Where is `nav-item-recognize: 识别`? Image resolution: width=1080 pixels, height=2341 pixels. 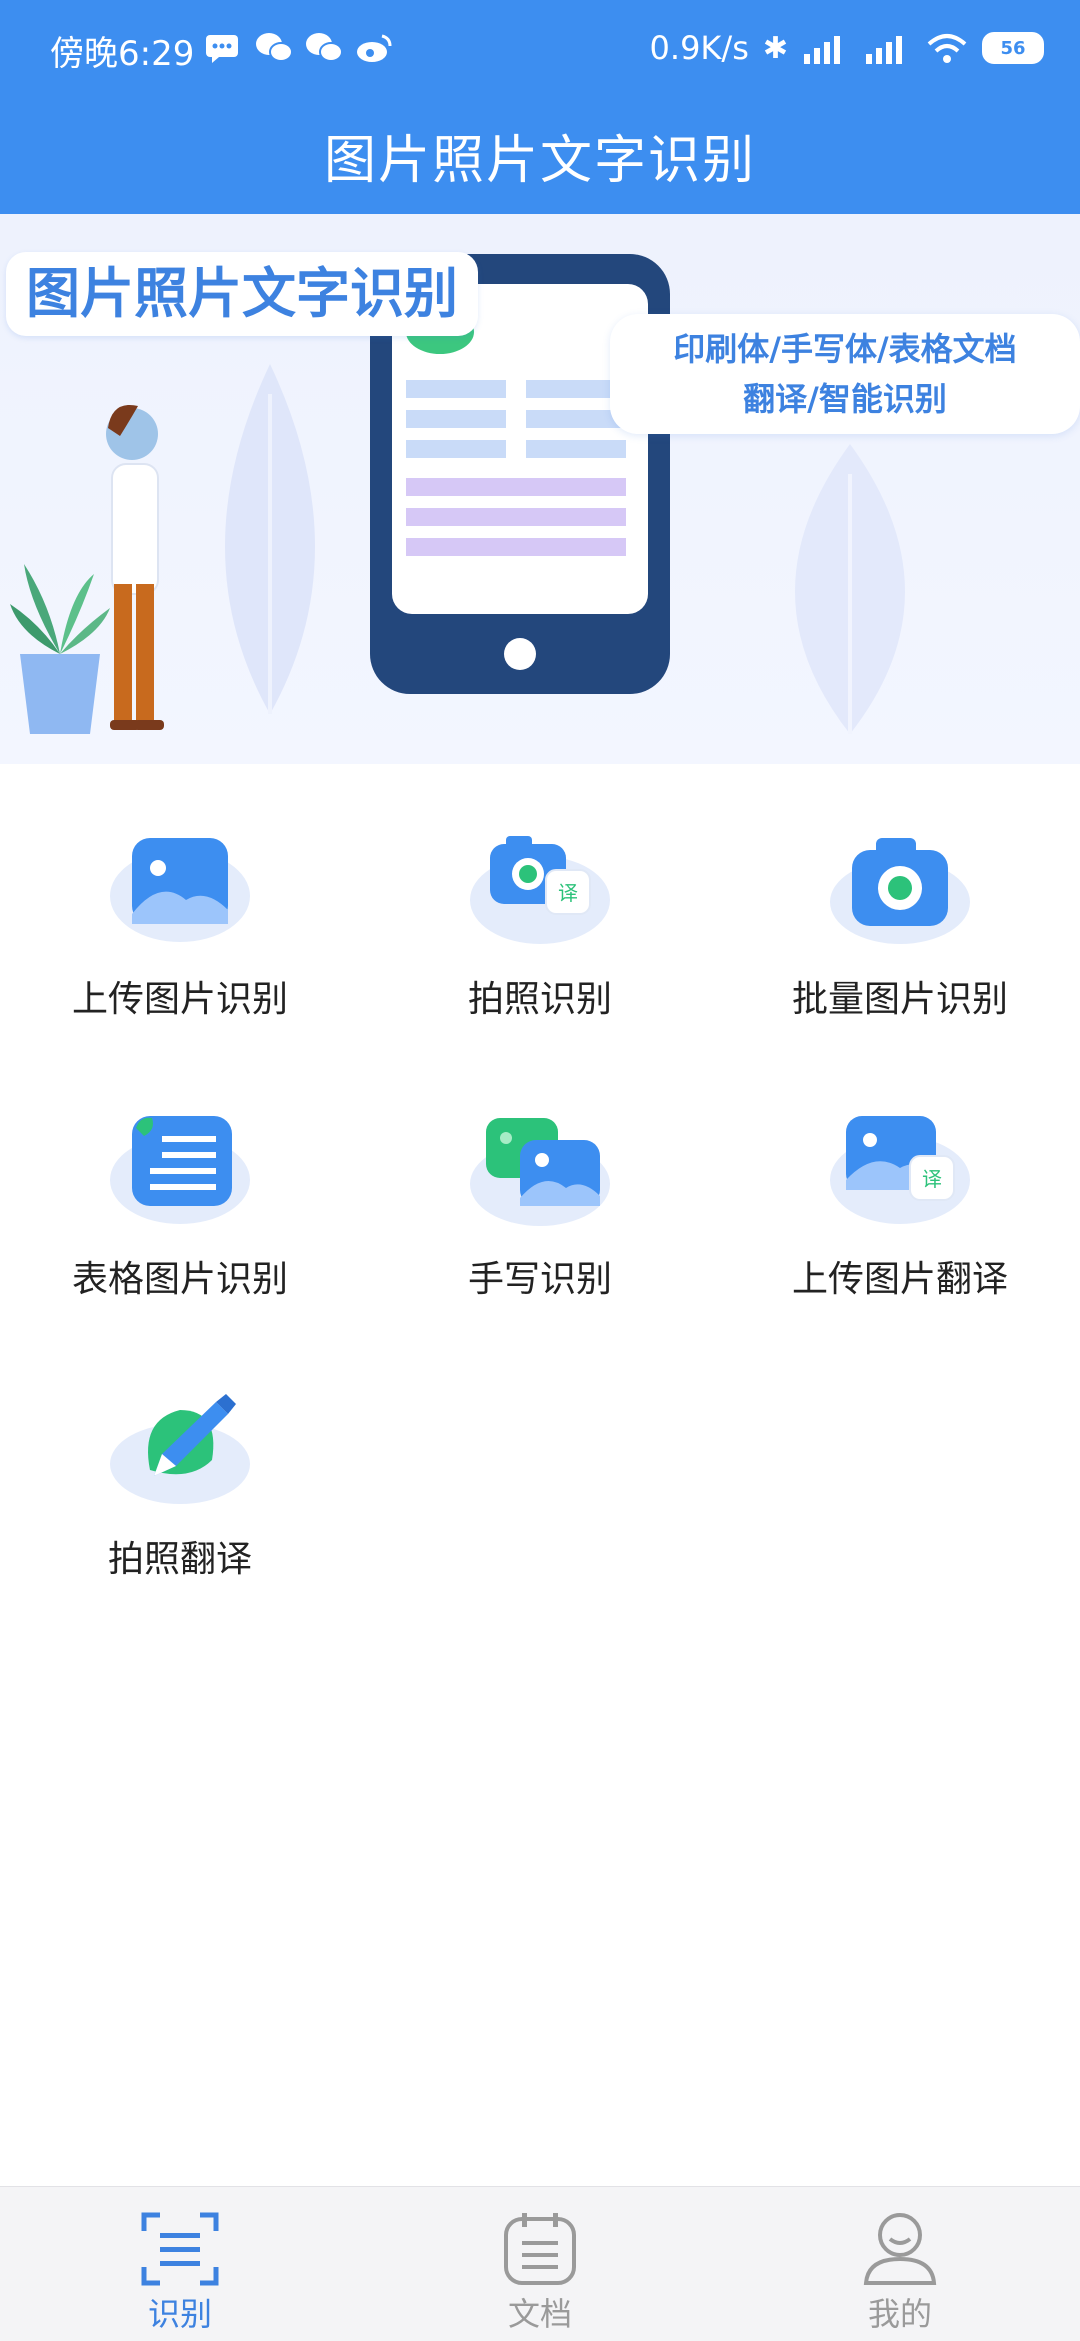
nav-item-recognize: 识别 is located at coordinates (180, 2267).